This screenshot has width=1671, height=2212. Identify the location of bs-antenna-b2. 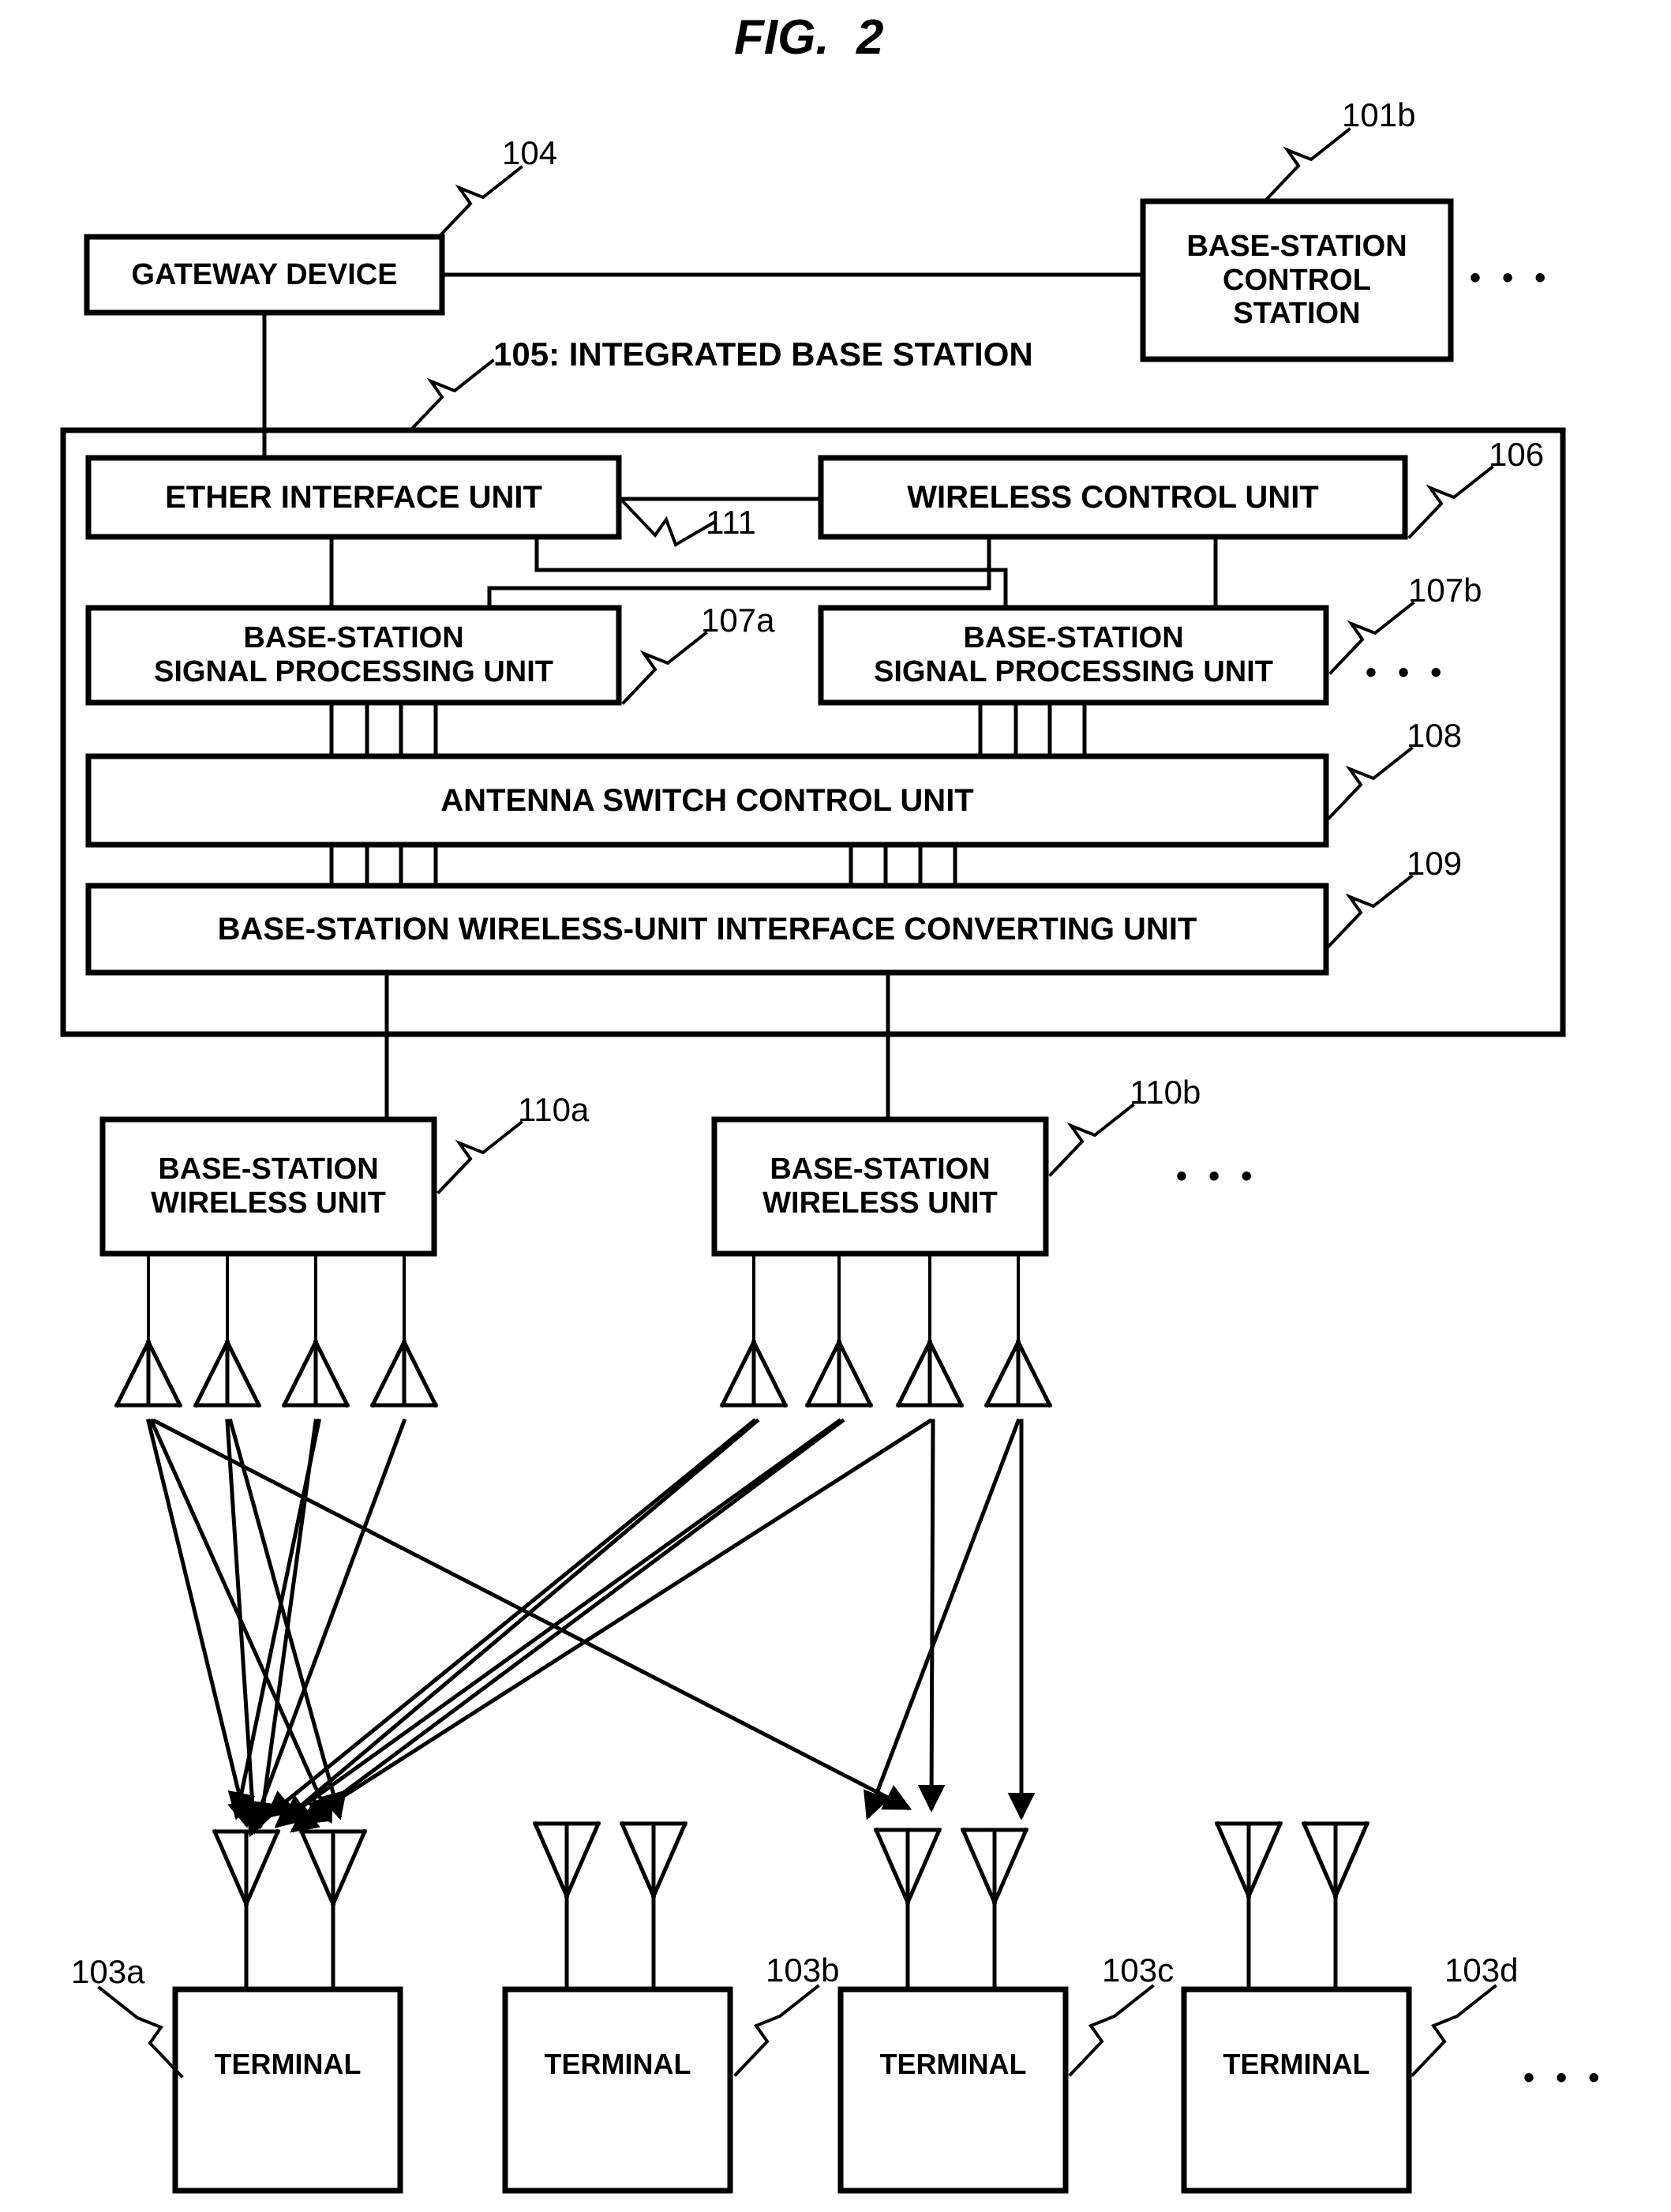
(839, 1373).